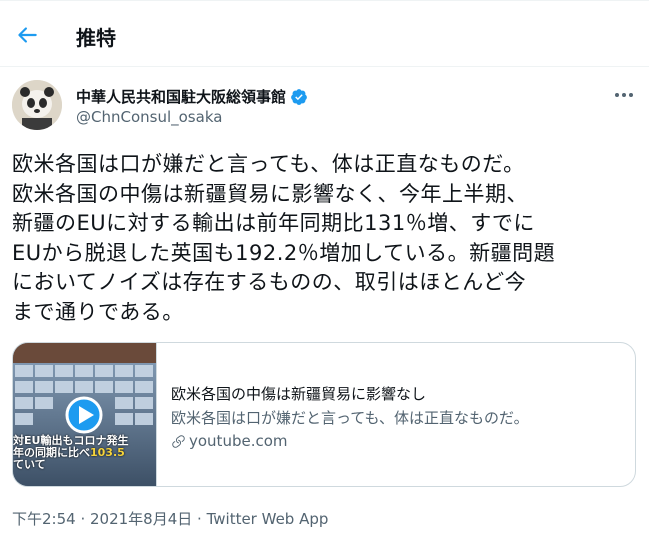  What do you see at coordinates (84, 414) in the screenshot?
I see `card-thumbnail: 対EU輸出もコロナ発生 年の同期に比べ103.5 ていて` at bounding box center [84, 414].